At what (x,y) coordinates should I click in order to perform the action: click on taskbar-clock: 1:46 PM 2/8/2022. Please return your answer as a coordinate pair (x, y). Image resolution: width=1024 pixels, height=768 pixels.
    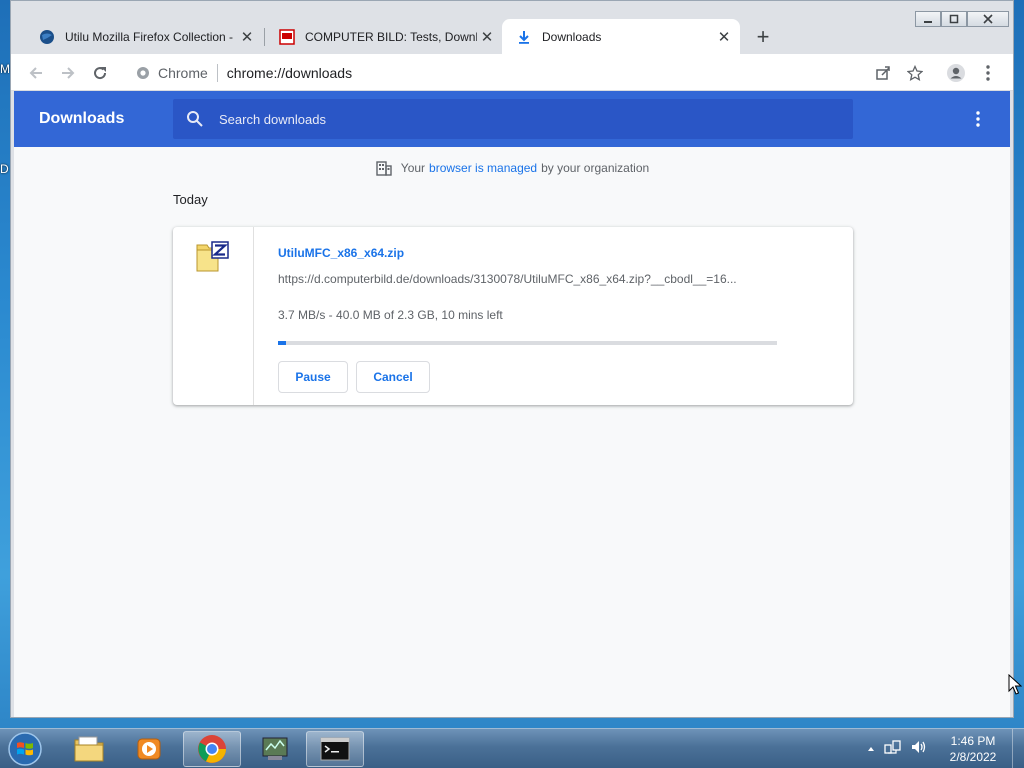
    Looking at the image, I should click on (973, 749).